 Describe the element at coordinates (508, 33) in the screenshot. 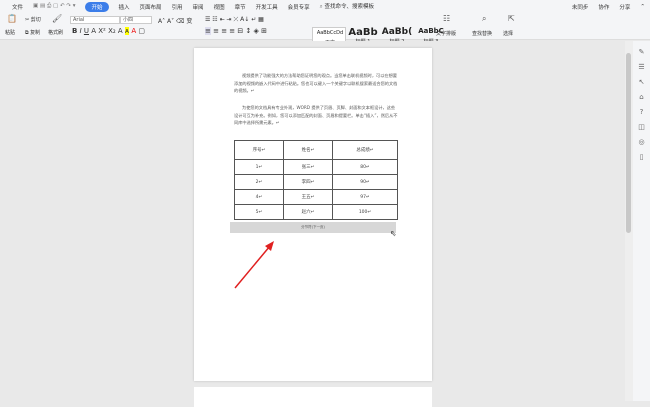

I see `select-button: 选择` at that location.